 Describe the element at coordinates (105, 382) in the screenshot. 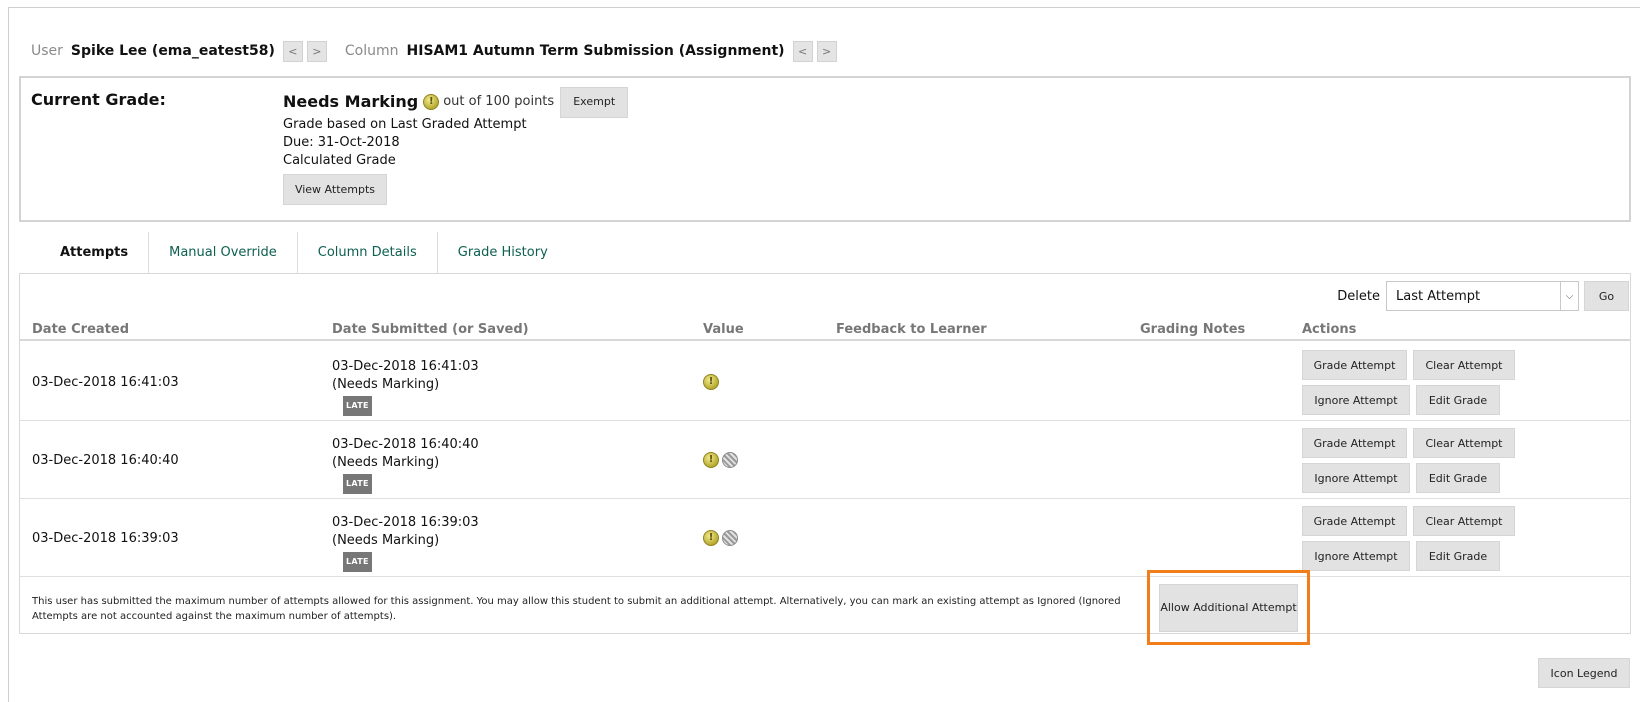

I see `date-created: 03-Dec-2018 16:41:03` at that location.